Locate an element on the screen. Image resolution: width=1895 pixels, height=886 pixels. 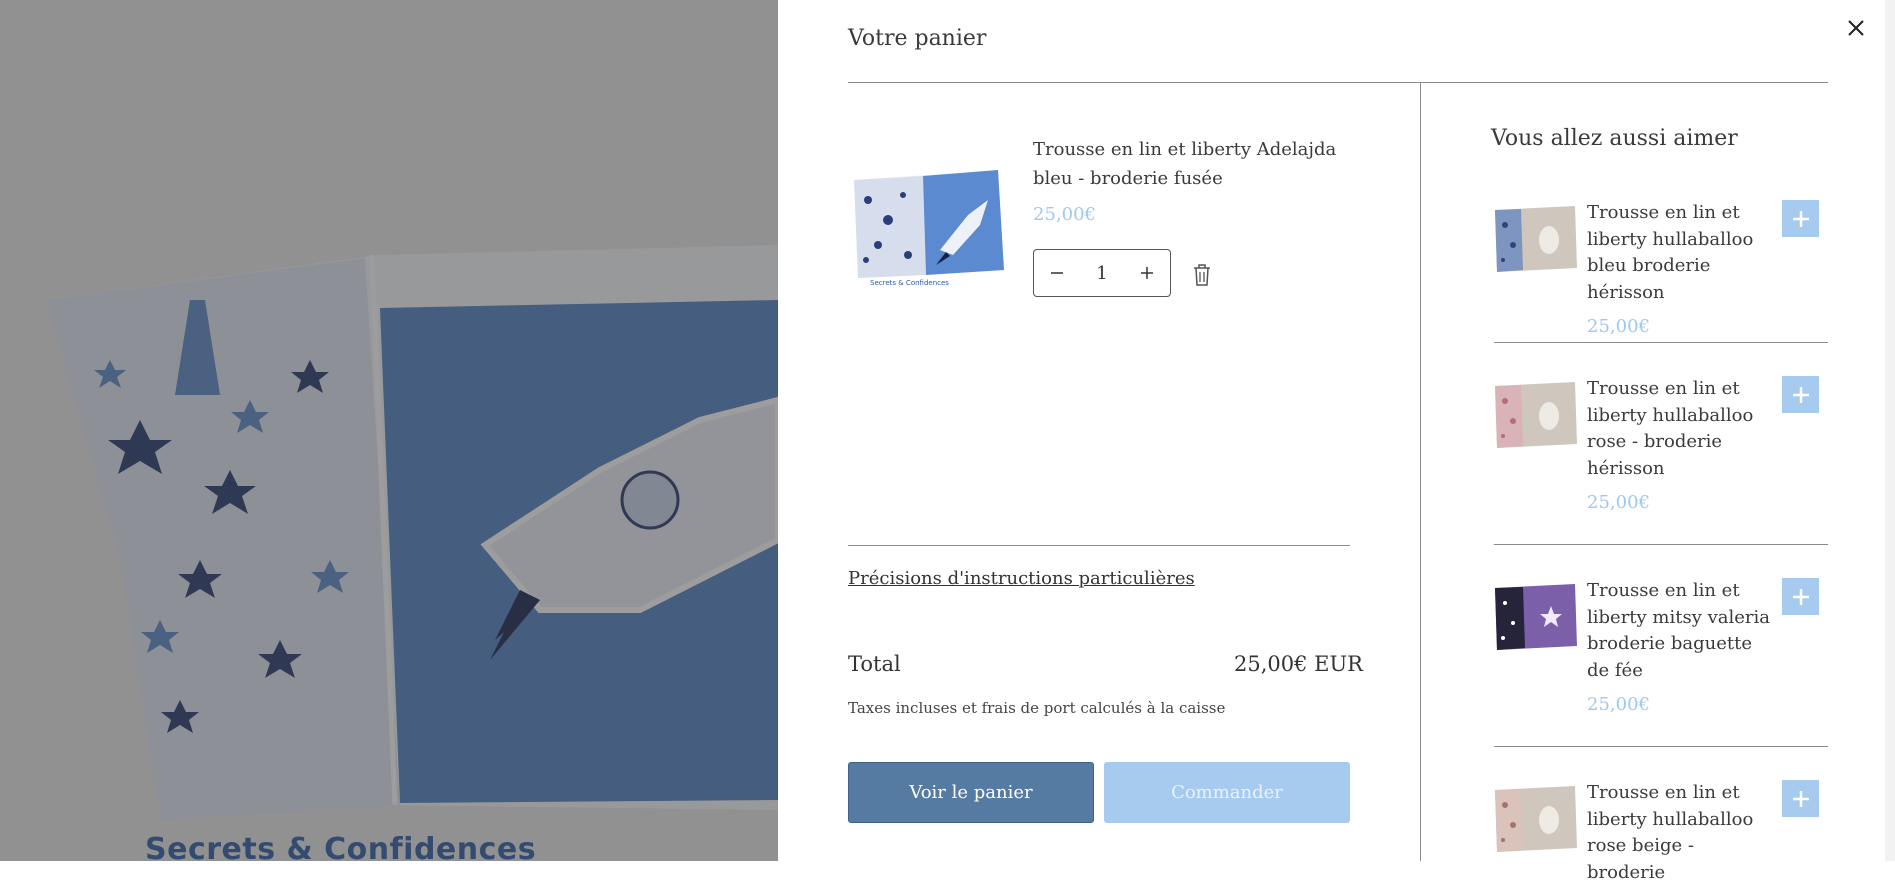
total-value: 25,00€ EUR is located at coordinates (1298, 664).